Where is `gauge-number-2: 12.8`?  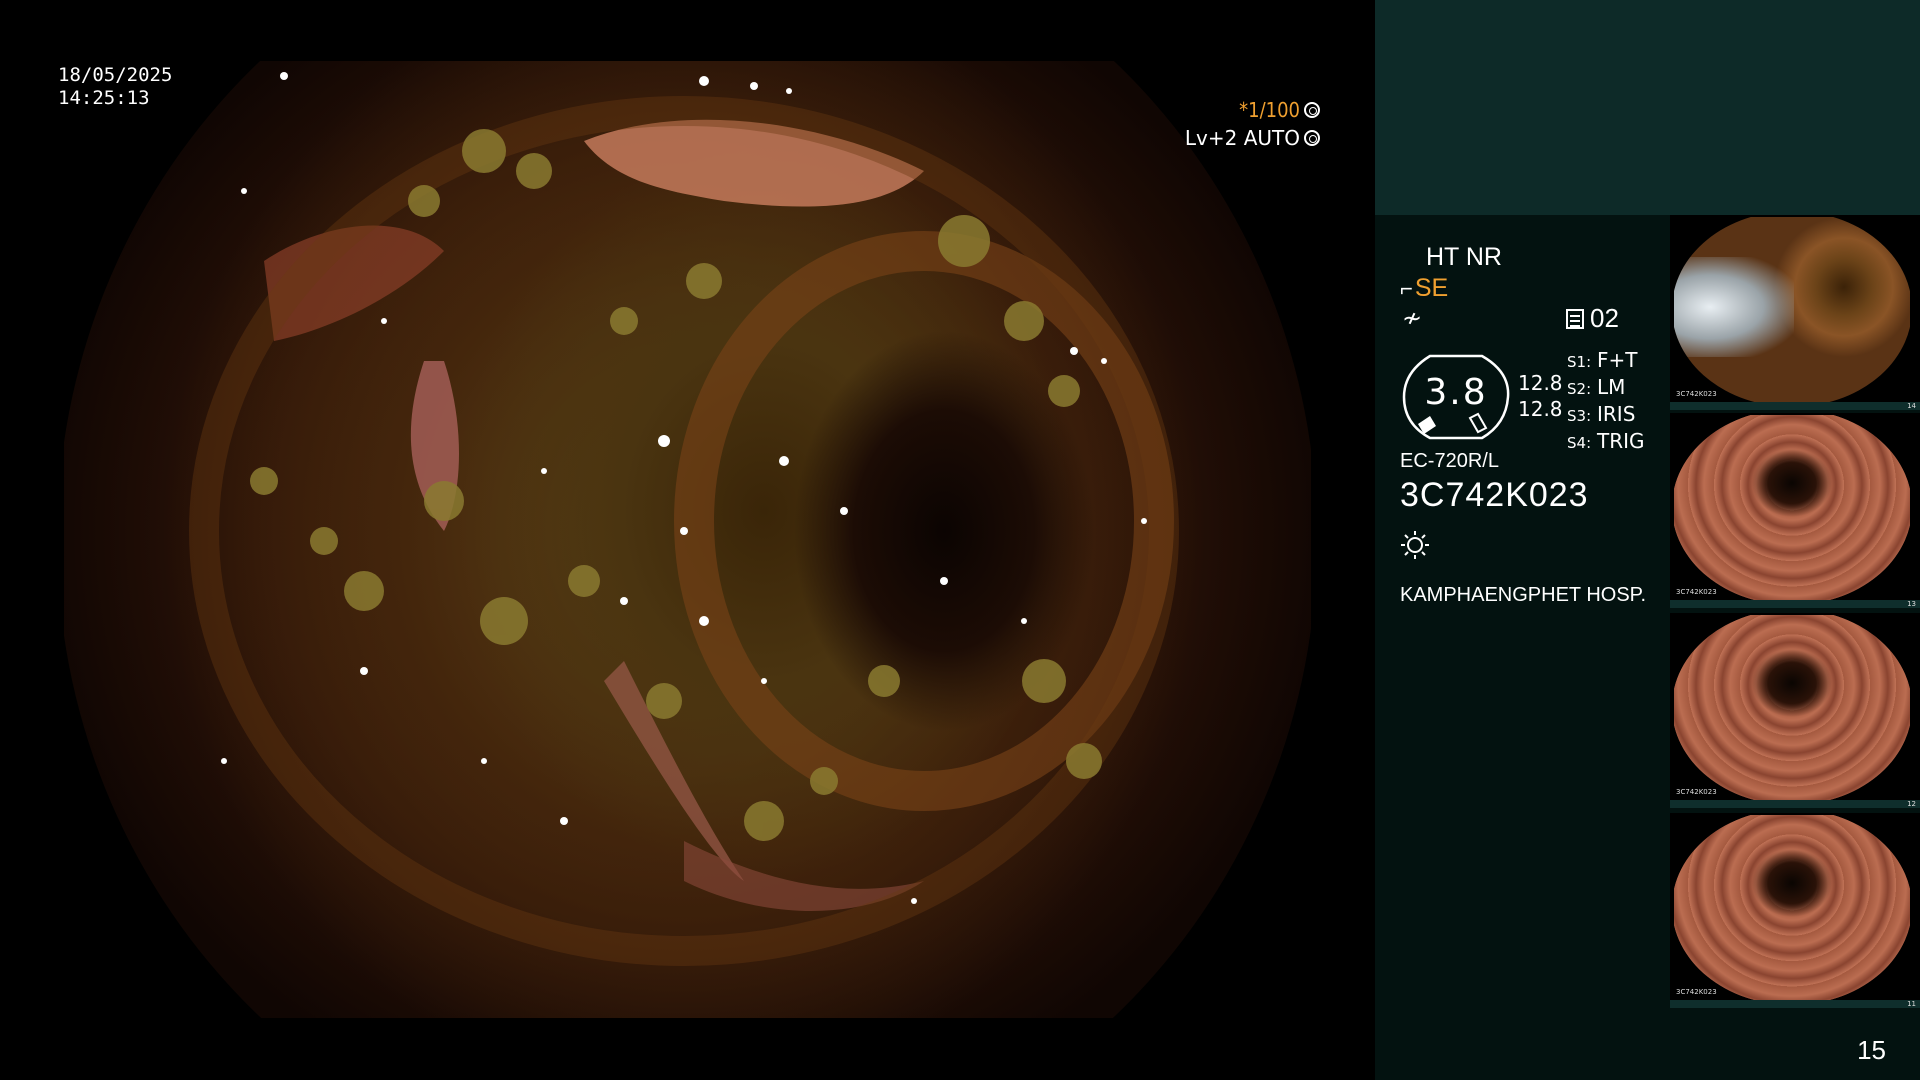 gauge-number-2: 12.8 is located at coordinates (1540, 409).